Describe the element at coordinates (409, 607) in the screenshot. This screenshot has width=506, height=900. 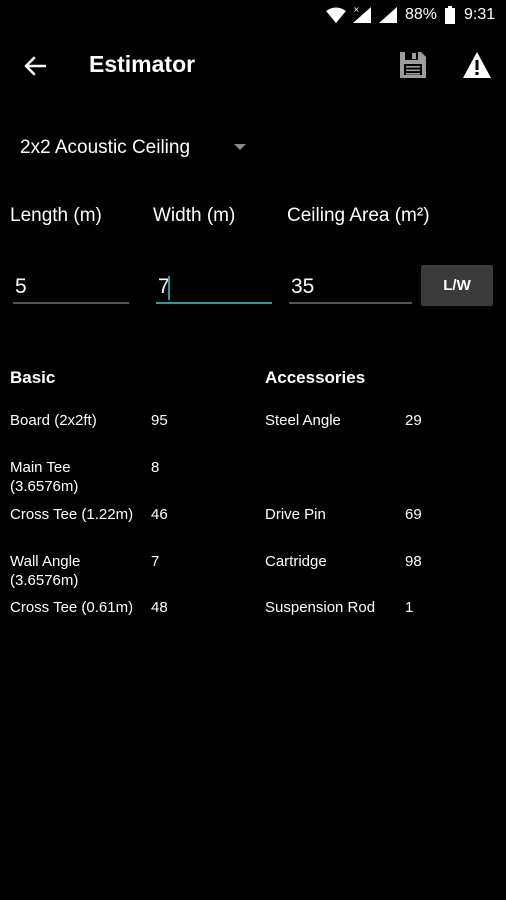
I see `accessories-row-value: 1` at that location.